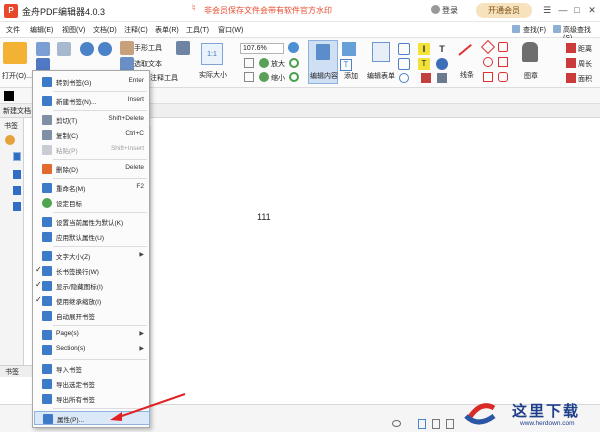 The height and width of the screenshot is (432, 600). I want to click on hand-tool-label: 手形工具, so click(148, 48).